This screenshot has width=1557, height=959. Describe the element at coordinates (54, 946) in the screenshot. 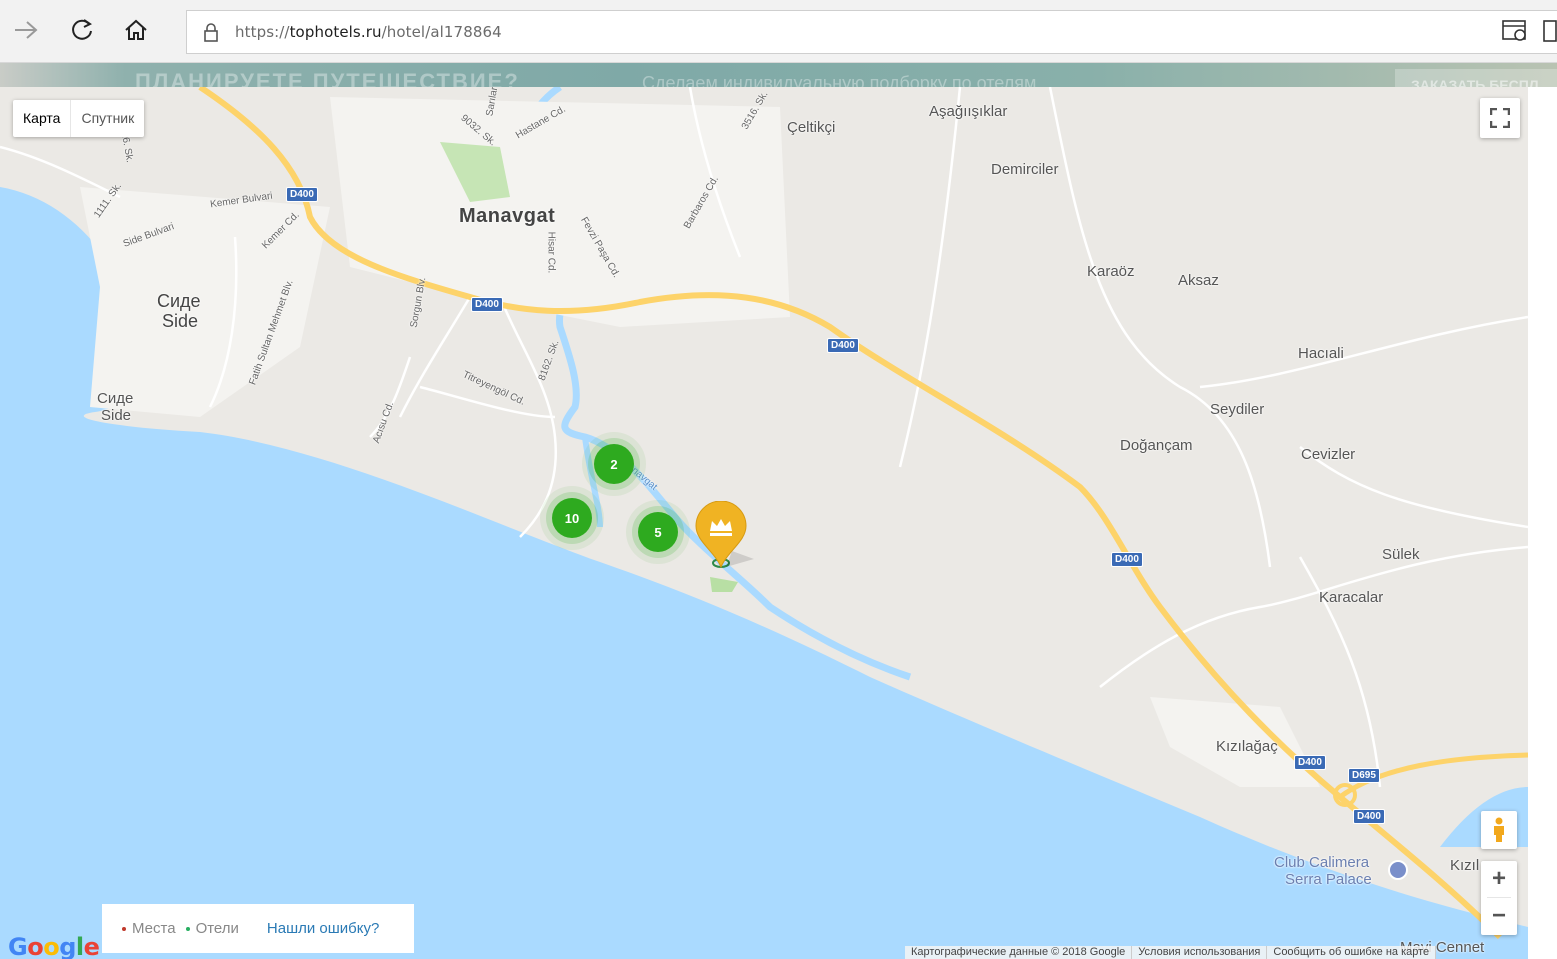

I see `google-logo: Google` at that location.